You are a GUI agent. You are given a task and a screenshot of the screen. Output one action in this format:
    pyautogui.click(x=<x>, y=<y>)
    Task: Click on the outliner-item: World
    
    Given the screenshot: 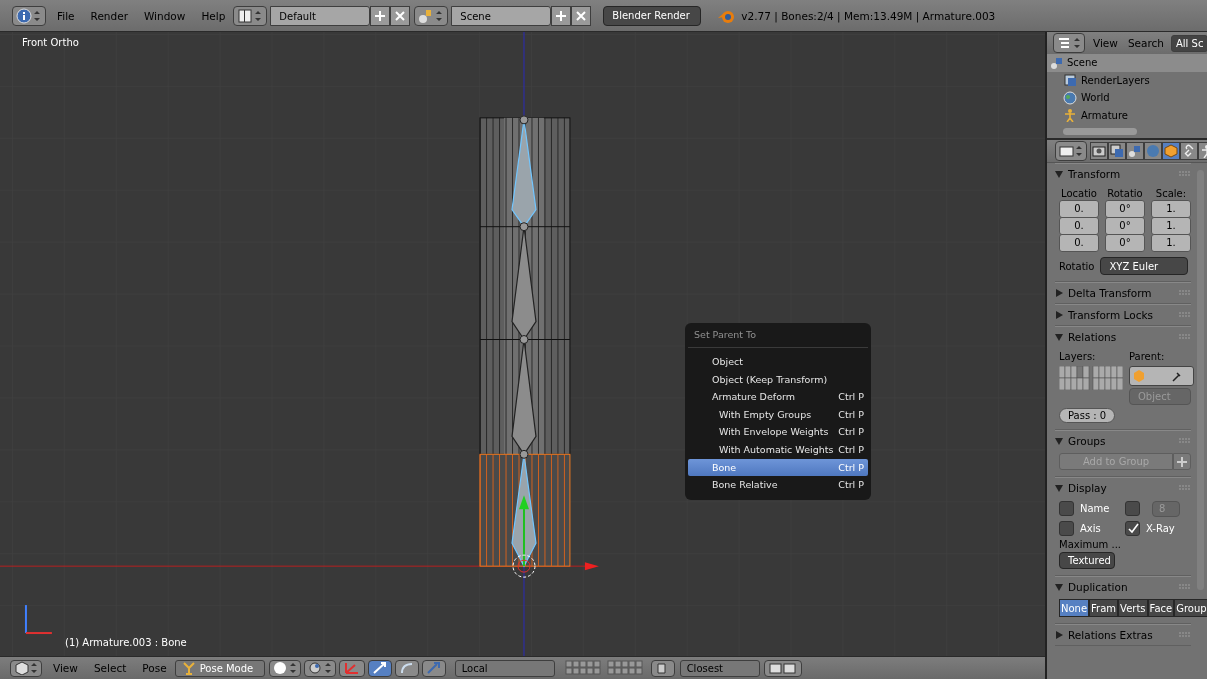 What is the action you would take?
    pyautogui.click(x=1127, y=98)
    